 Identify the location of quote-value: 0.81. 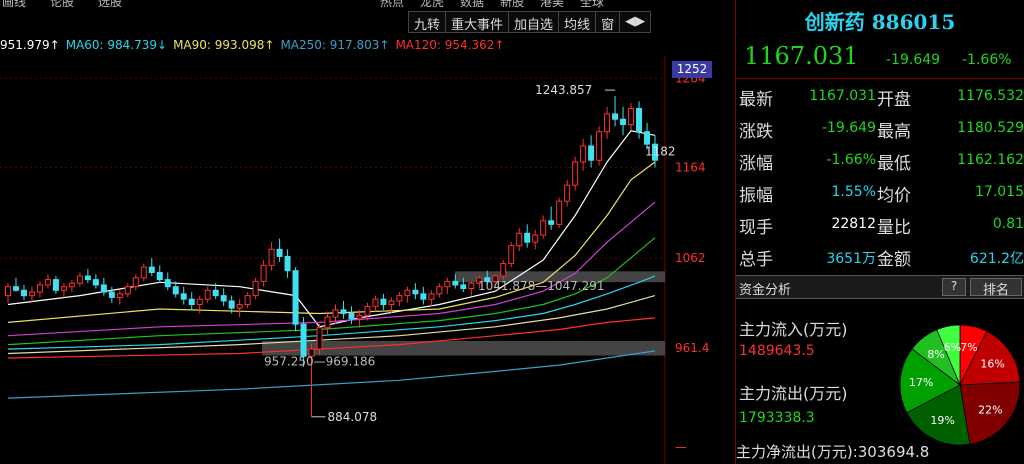
(1008, 224).